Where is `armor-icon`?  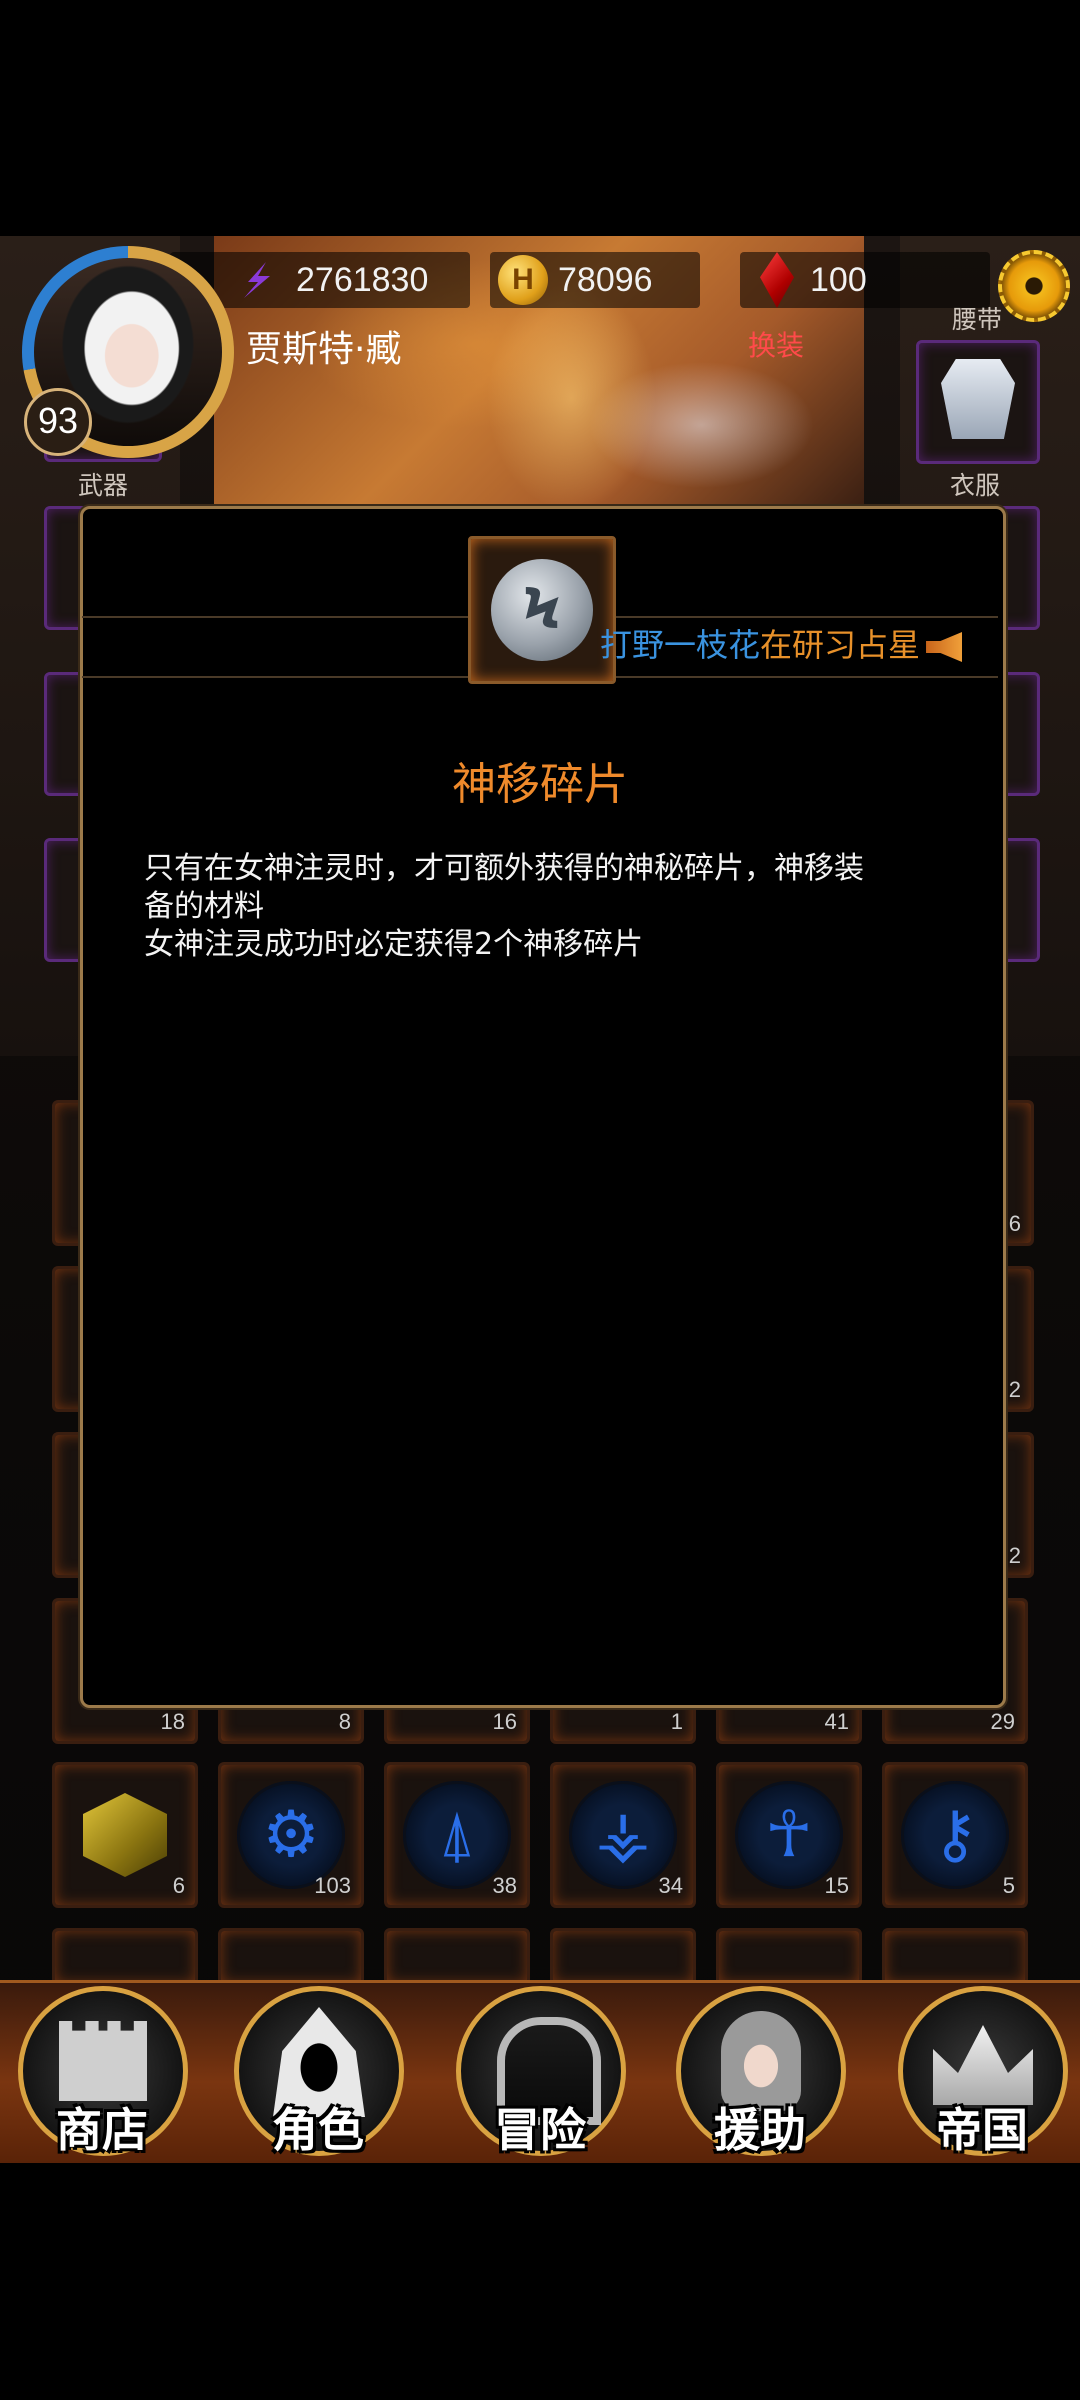
armor-icon is located at coordinates (978, 399).